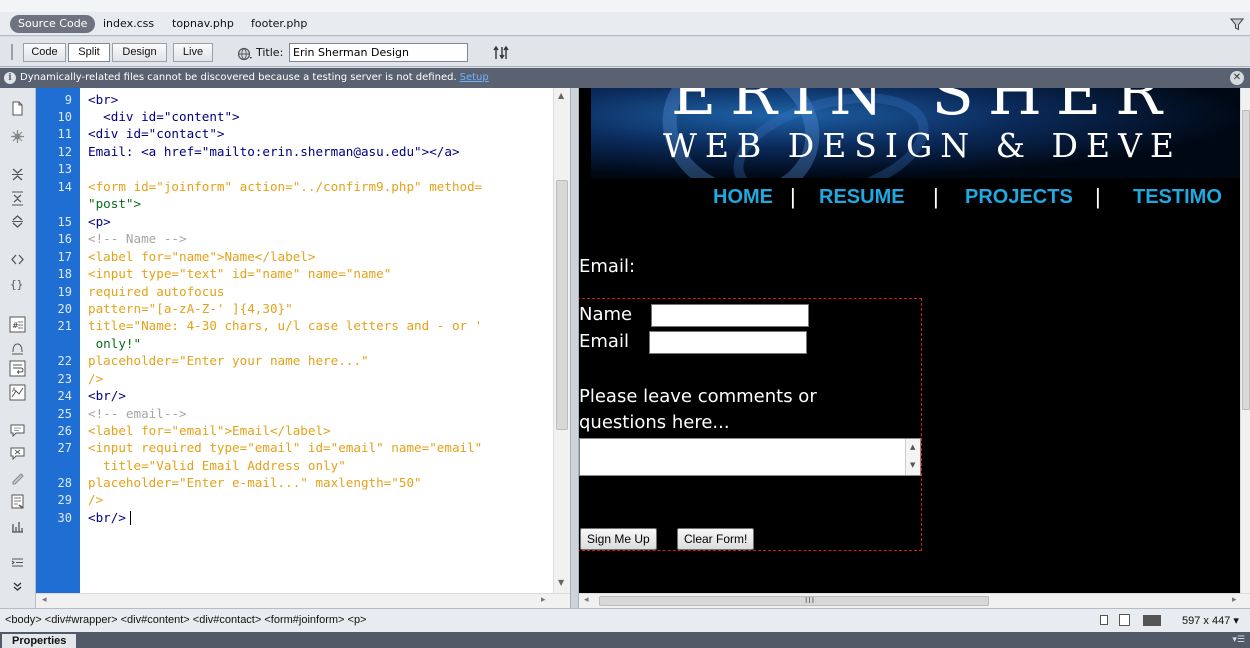 The image size is (1250, 648). I want to click on code-line: only!", so click(115, 344).